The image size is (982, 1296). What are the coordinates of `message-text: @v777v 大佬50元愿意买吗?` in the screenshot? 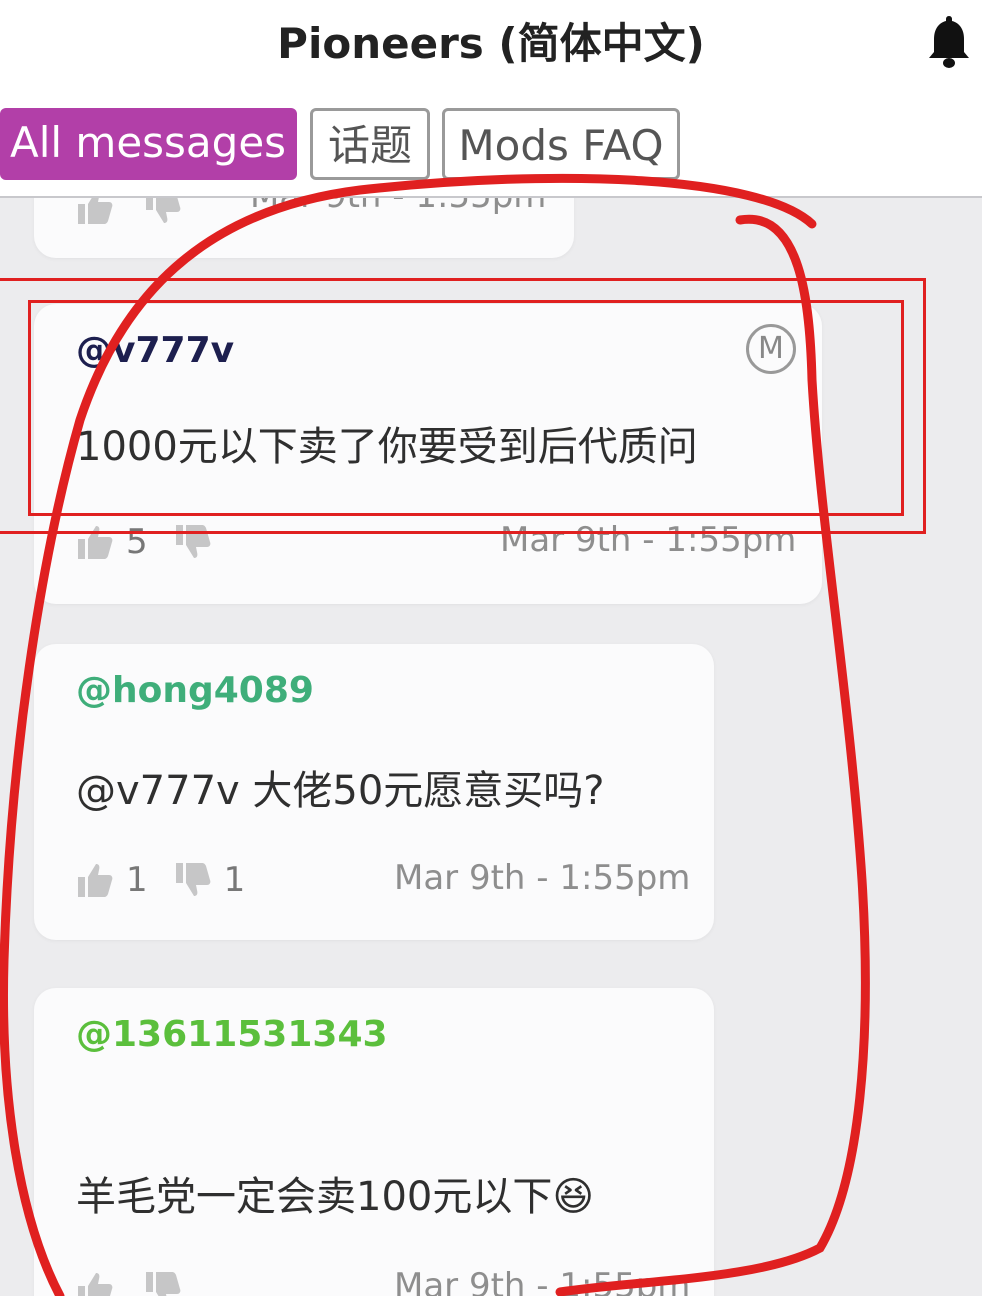 It's located at (340, 791).